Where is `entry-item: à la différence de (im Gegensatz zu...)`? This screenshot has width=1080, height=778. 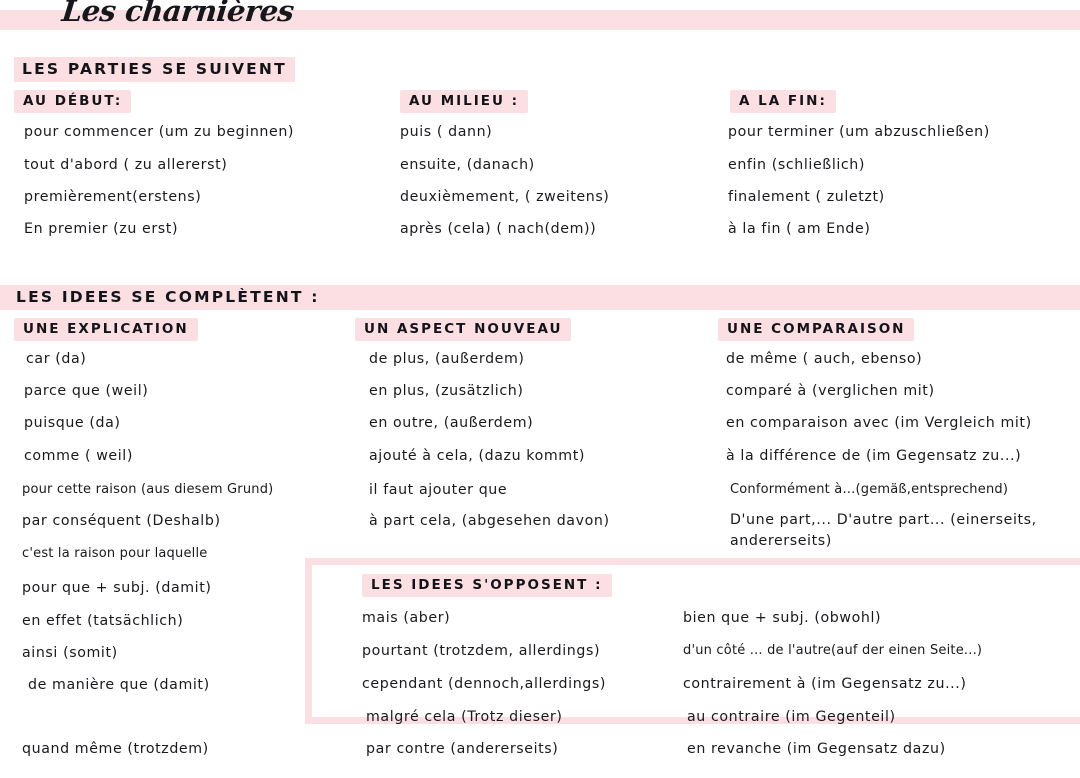 entry-item: à la différence de (im Gegensatz zu...) is located at coordinates (874, 456).